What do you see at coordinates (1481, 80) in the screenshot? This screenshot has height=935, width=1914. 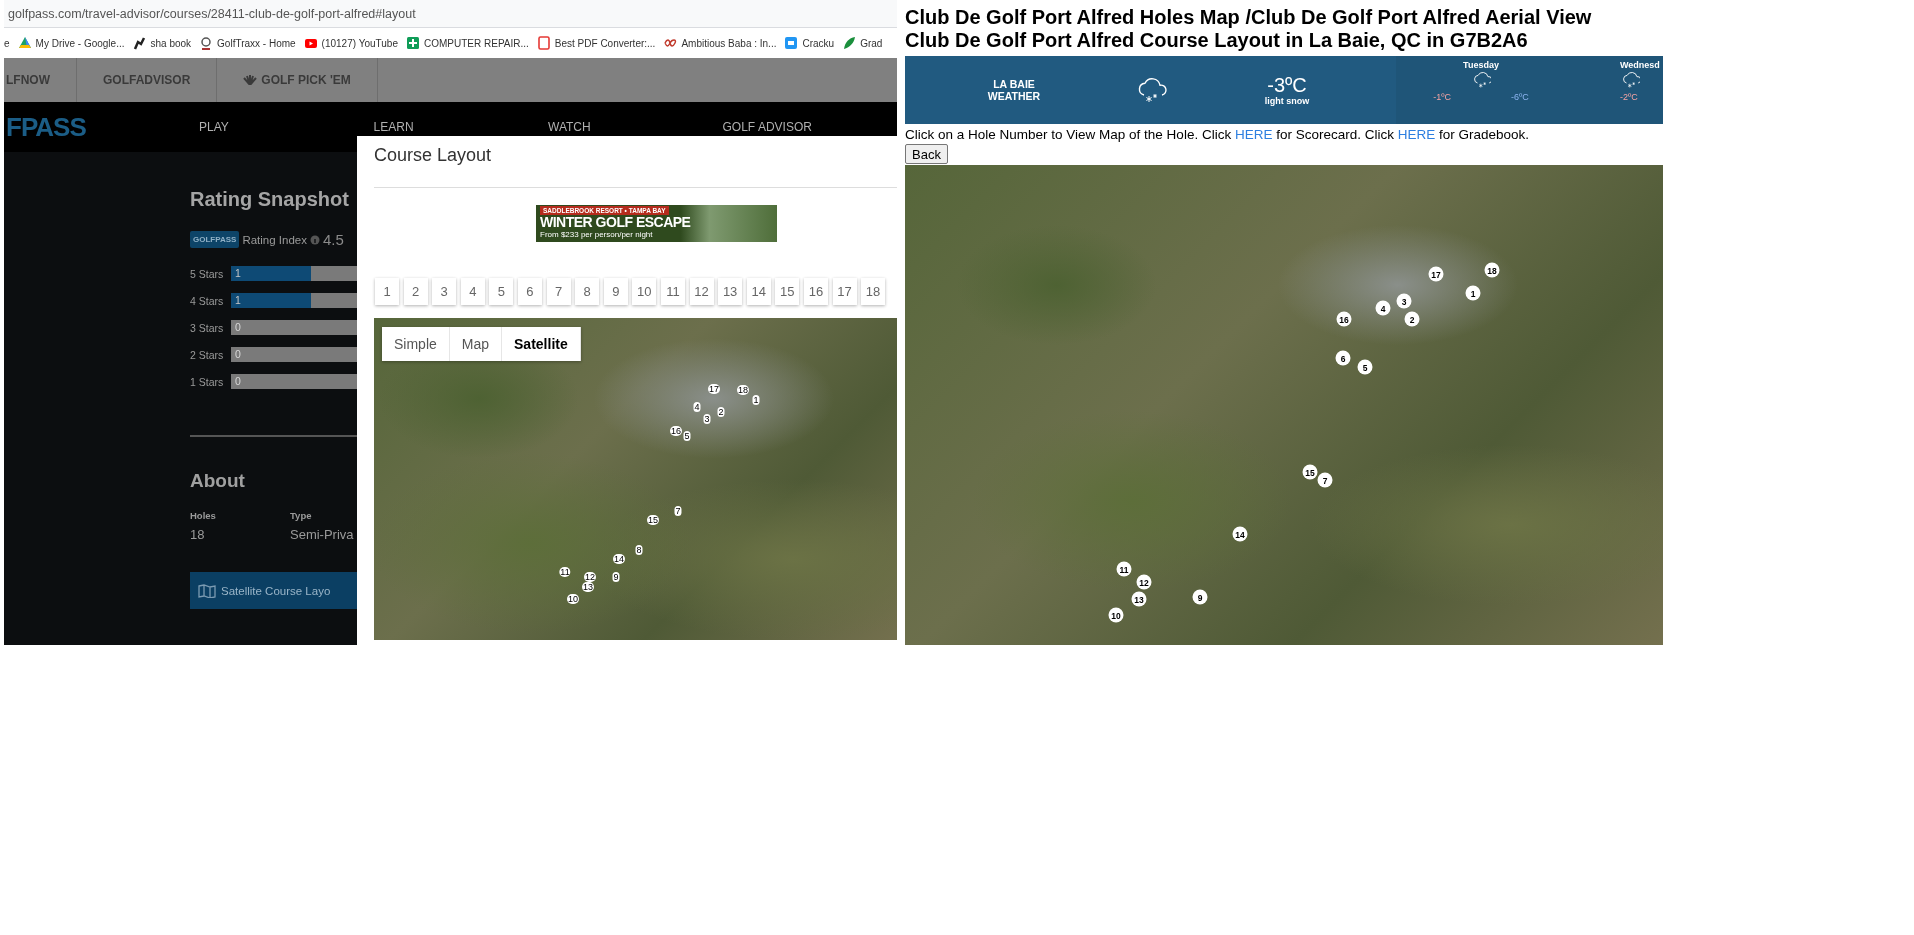 I see `snow-cloud-icon` at bounding box center [1481, 80].